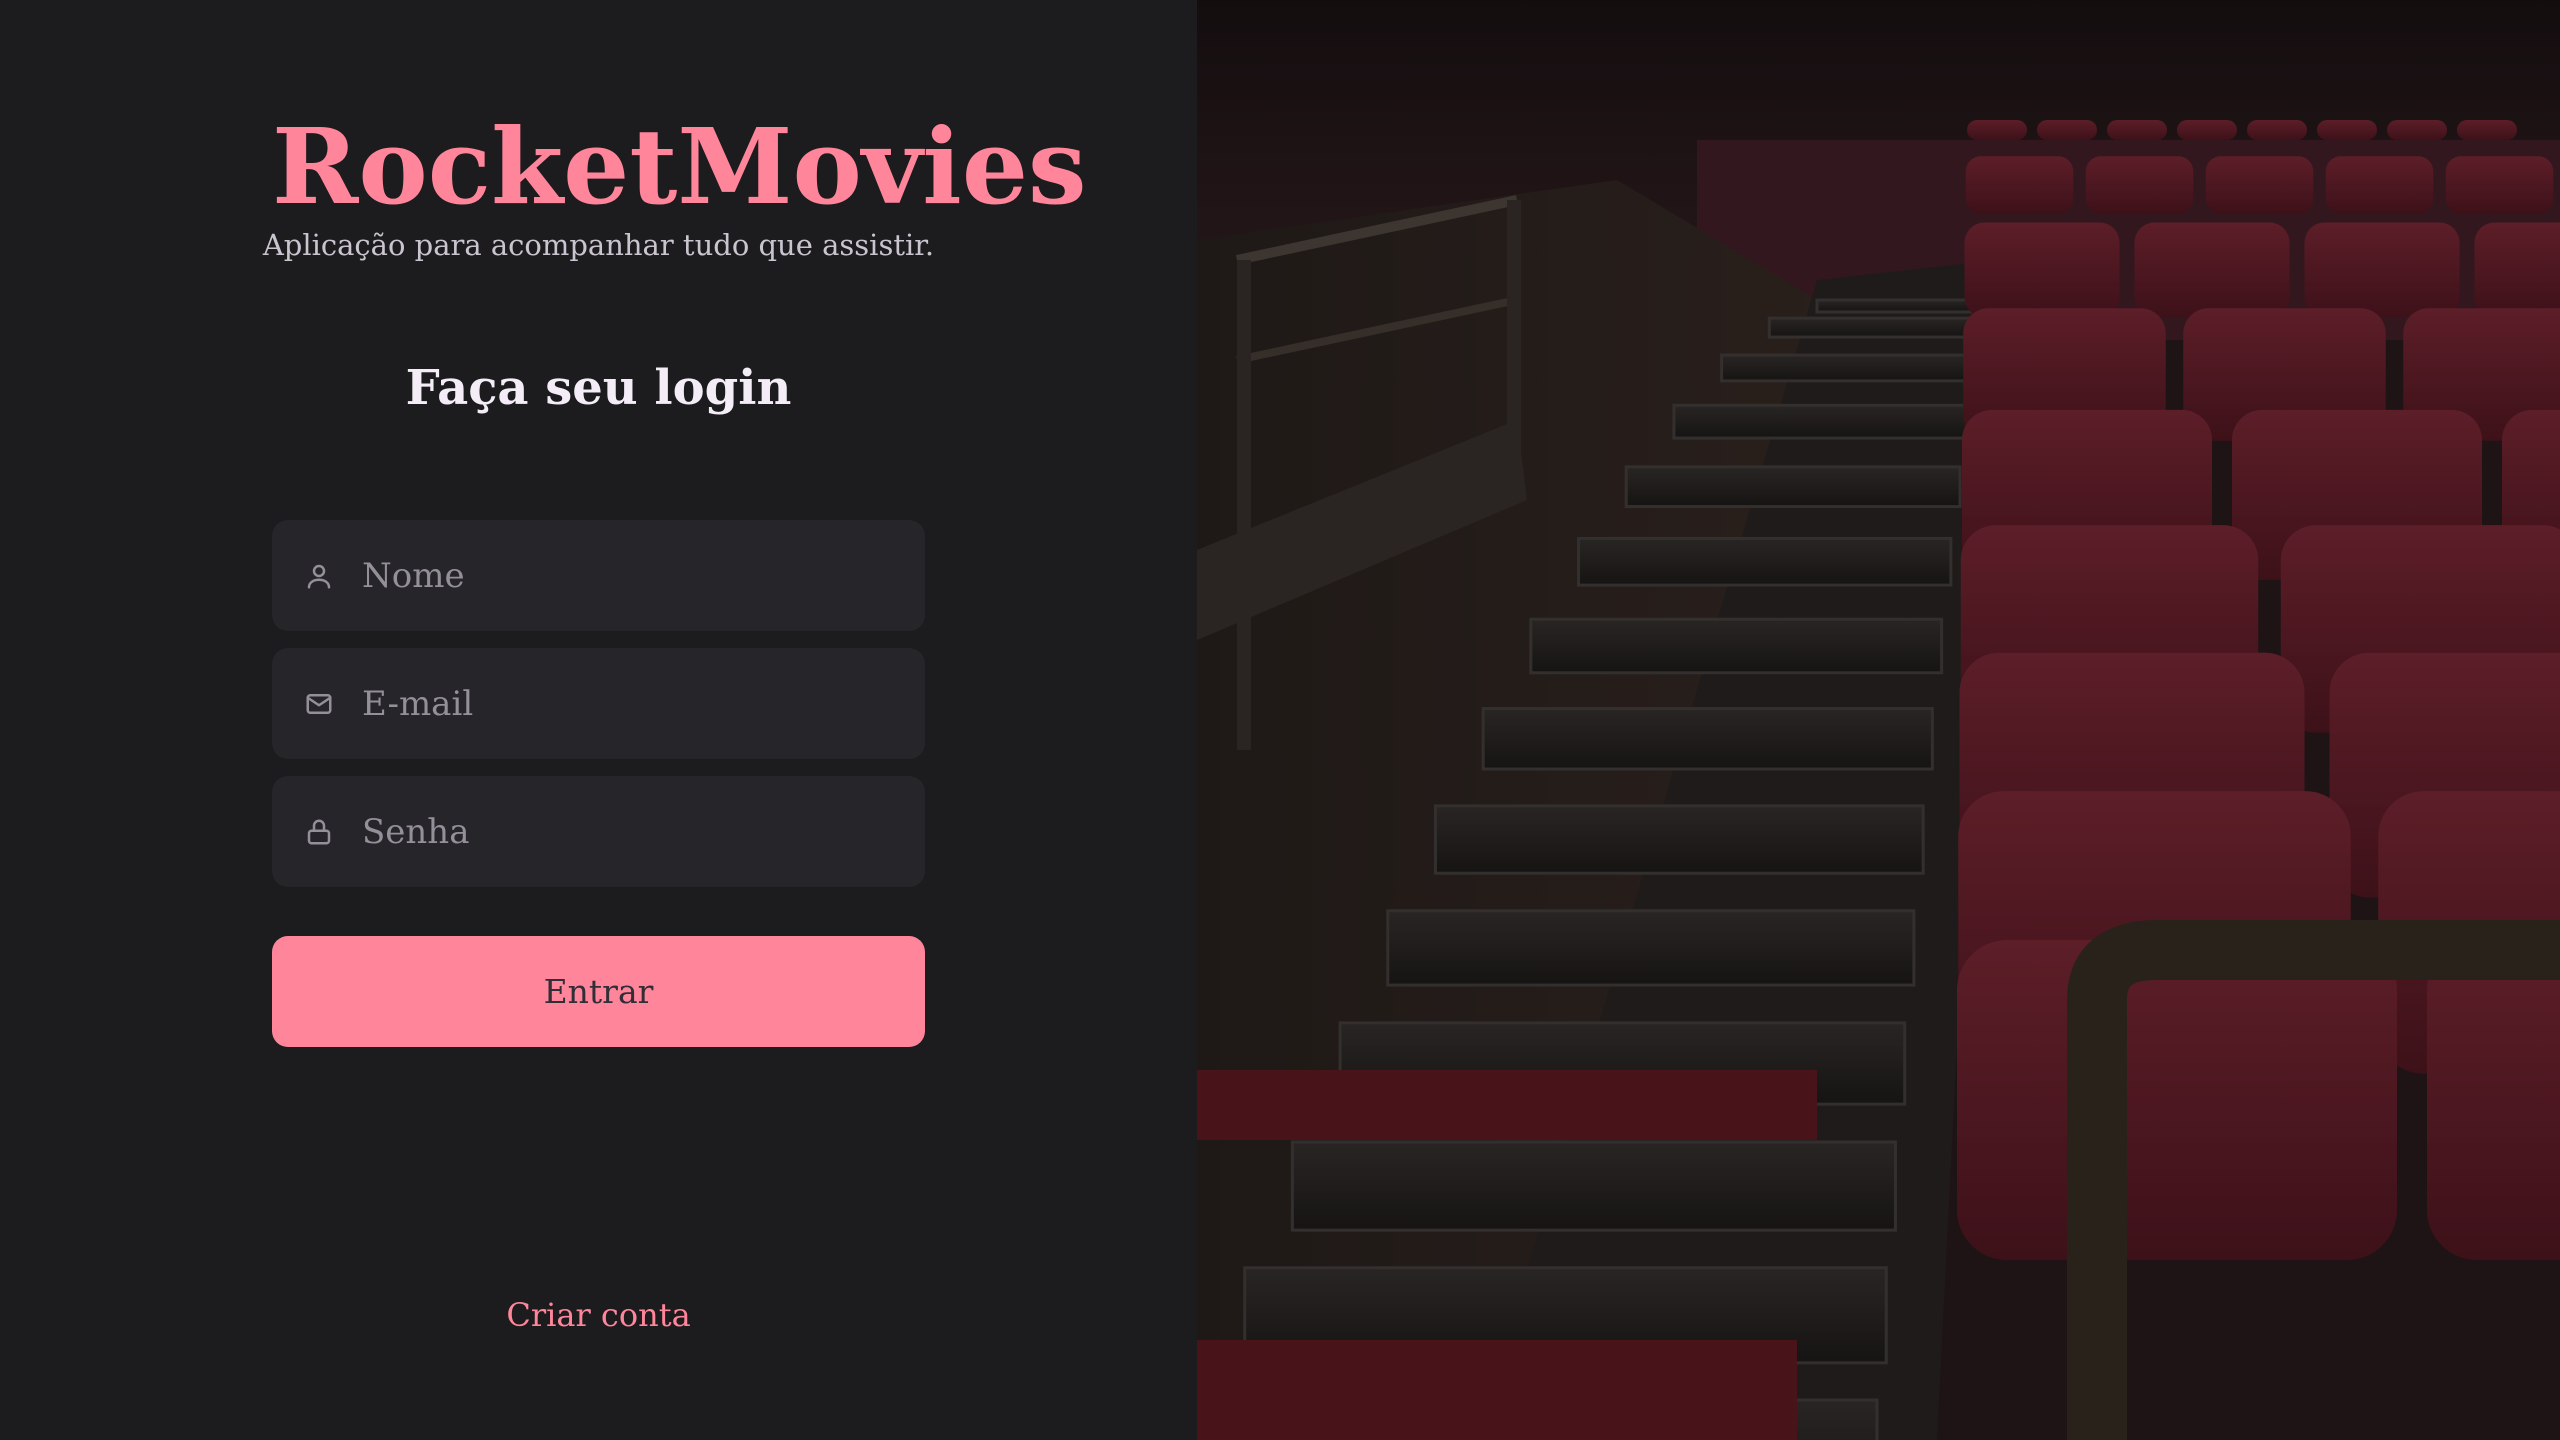  I want to click on brand-logo: RocketMovies, so click(679, 166).